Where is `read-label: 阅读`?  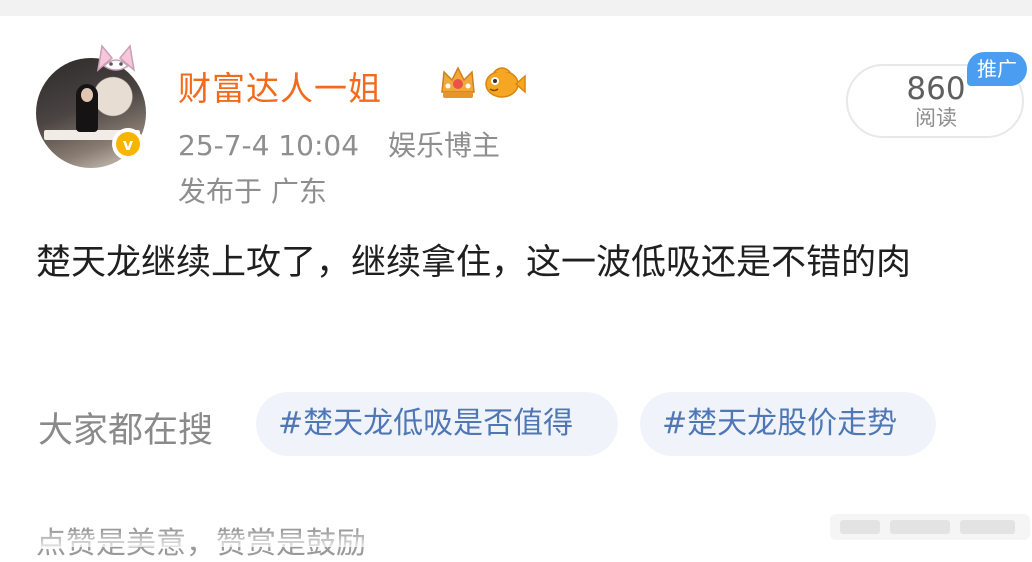
read-label: 阅读 is located at coordinates (936, 118).